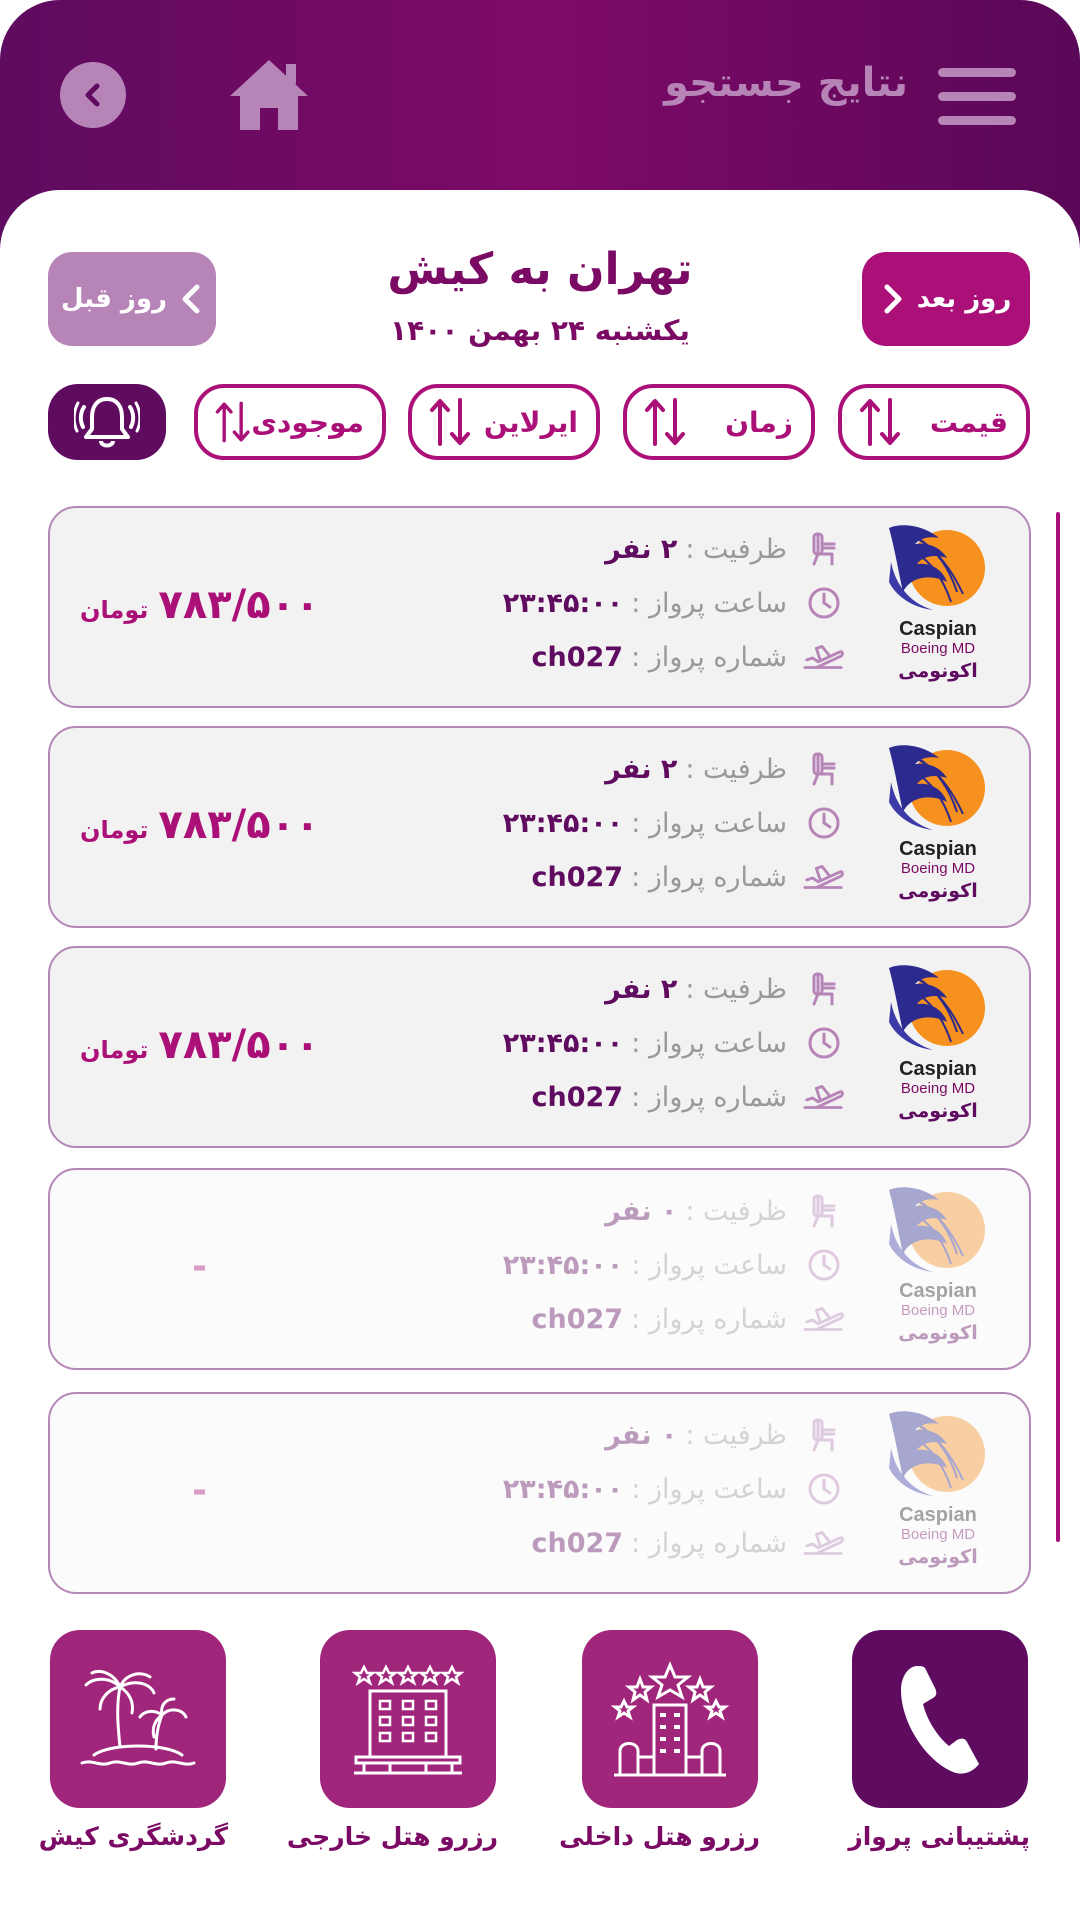 Image resolution: width=1080 pixels, height=1920 pixels. I want to click on foreign-hotel-service: رزرو هتل خارجی, so click(392, 1740).